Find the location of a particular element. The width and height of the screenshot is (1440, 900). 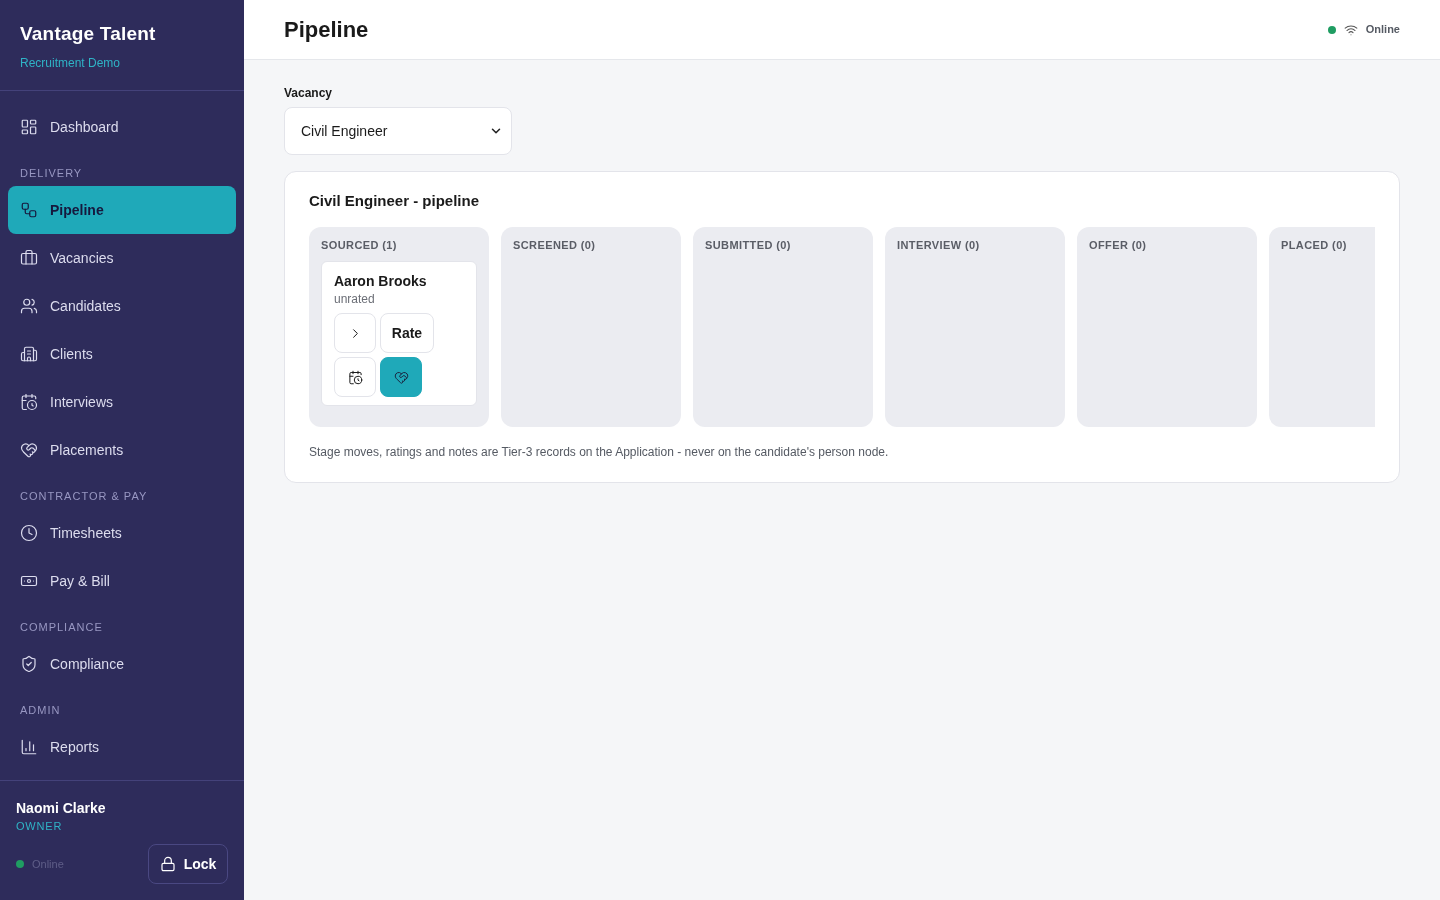

rate-button: Rate is located at coordinates (407, 333).